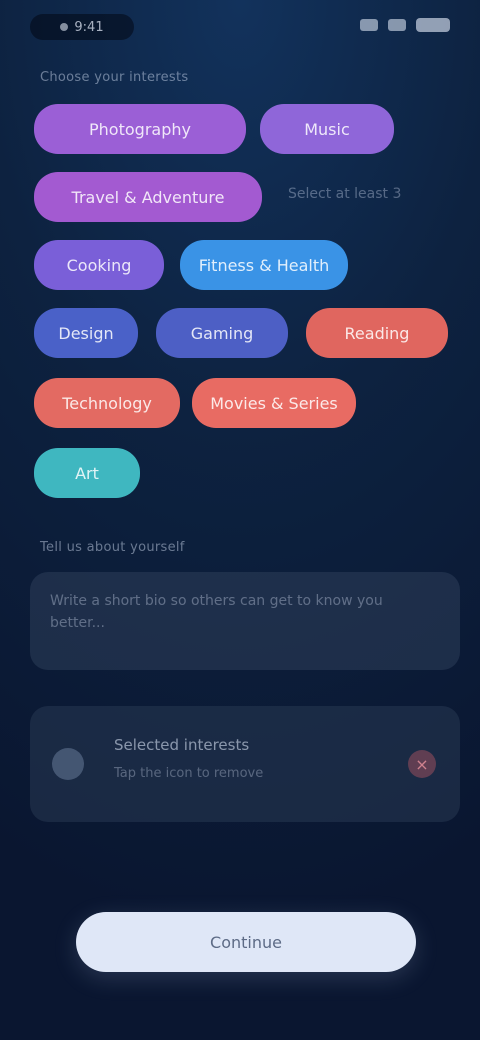 This screenshot has height=1040, width=480. I want to click on tag-technology: Technology, so click(107, 403).